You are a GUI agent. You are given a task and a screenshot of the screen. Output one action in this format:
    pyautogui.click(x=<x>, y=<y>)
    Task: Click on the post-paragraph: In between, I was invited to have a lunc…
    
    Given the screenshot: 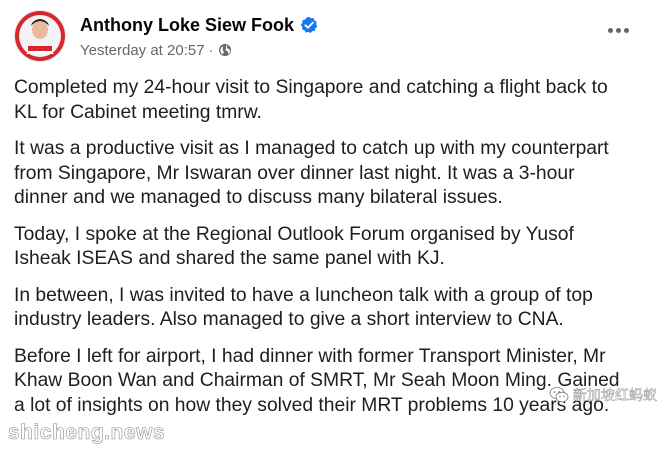 What is the action you would take?
    pyautogui.click(x=334, y=308)
    